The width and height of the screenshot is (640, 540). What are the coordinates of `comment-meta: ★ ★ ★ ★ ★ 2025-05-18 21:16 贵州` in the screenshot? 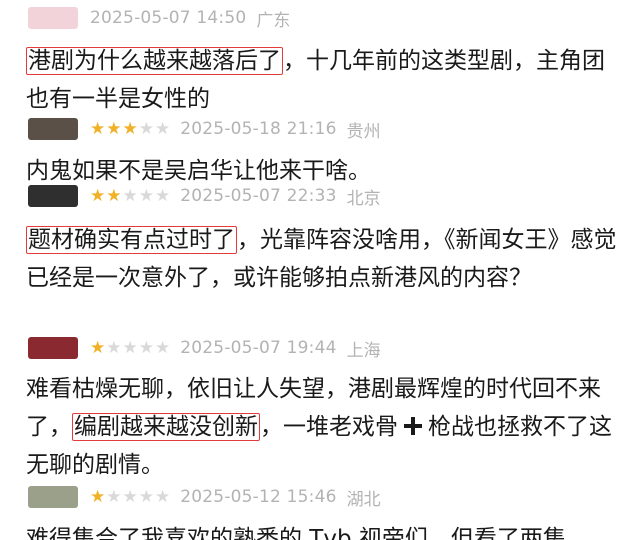 It's located at (204, 129).